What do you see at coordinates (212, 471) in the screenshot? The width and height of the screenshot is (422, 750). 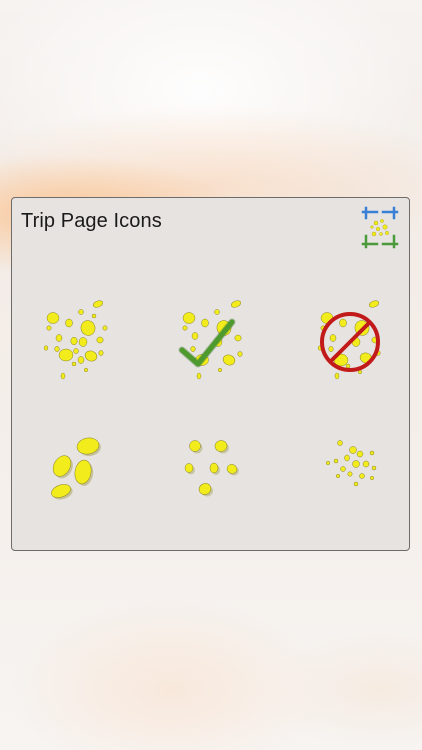 I see `footprints-medium-icon` at bounding box center [212, 471].